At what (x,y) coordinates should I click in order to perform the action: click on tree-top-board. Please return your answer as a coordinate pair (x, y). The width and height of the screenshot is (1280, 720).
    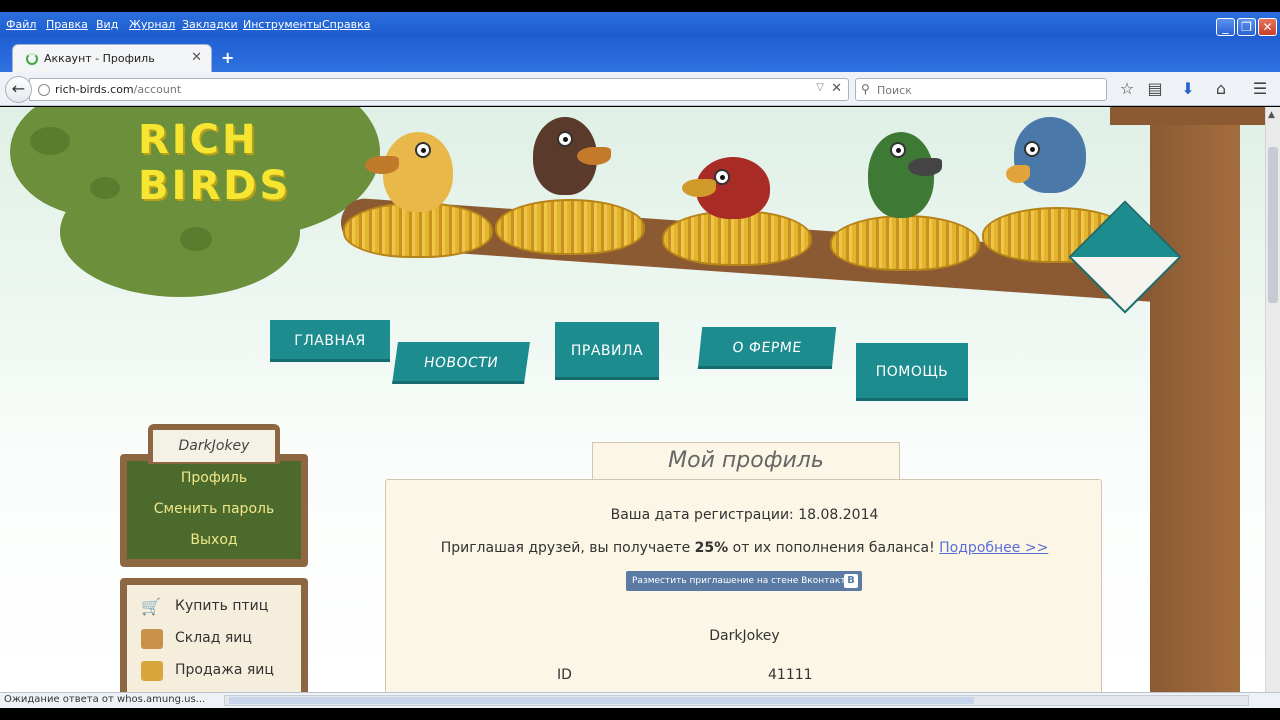
    Looking at the image, I should click on (1187, 116).